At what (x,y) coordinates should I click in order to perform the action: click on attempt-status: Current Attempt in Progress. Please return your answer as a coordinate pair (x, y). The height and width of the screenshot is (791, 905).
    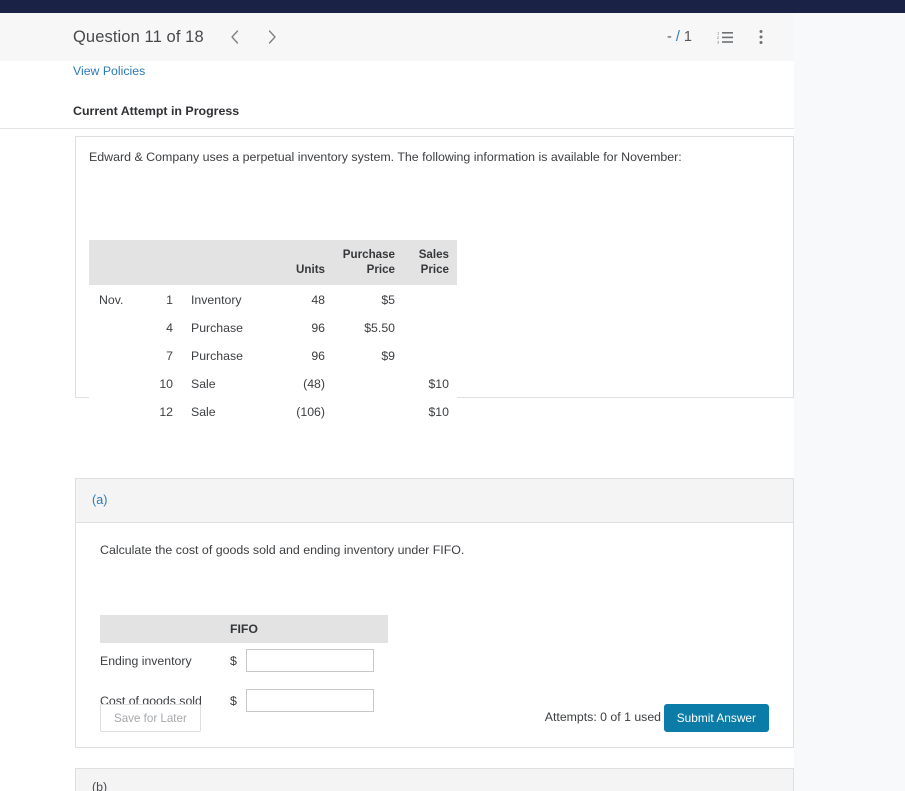
    Looking at the image, I should click on (156, 111).